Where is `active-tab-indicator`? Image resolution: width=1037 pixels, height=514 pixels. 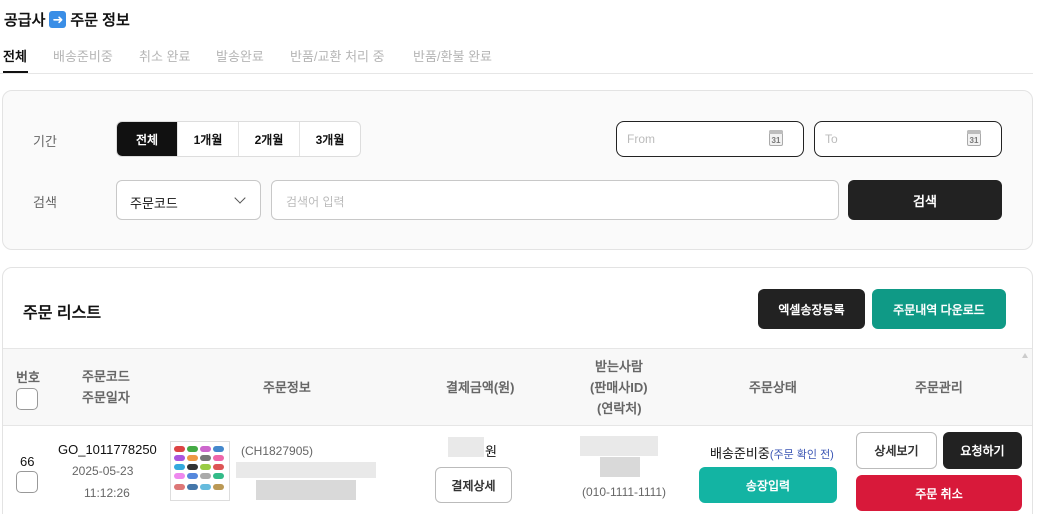
active-tab-indicator is located at coordinates (15, 72).